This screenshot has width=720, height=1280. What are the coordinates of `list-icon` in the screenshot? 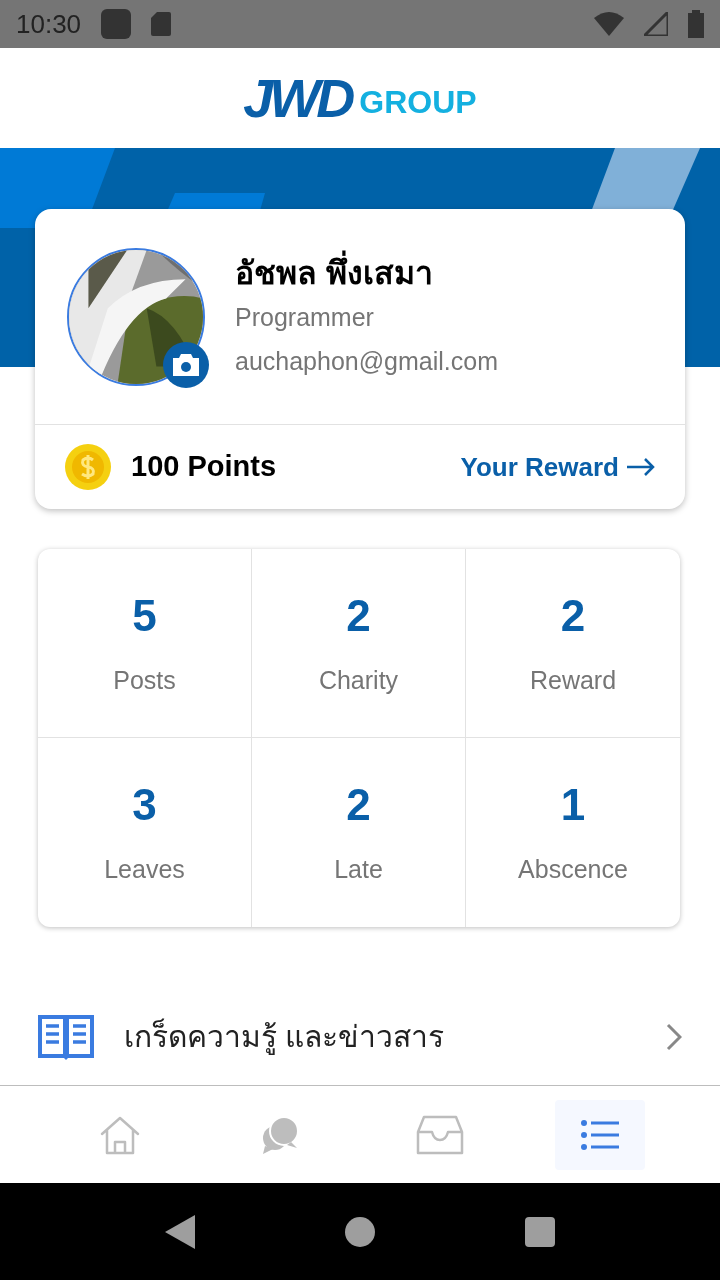 It's located at (600, 1134).